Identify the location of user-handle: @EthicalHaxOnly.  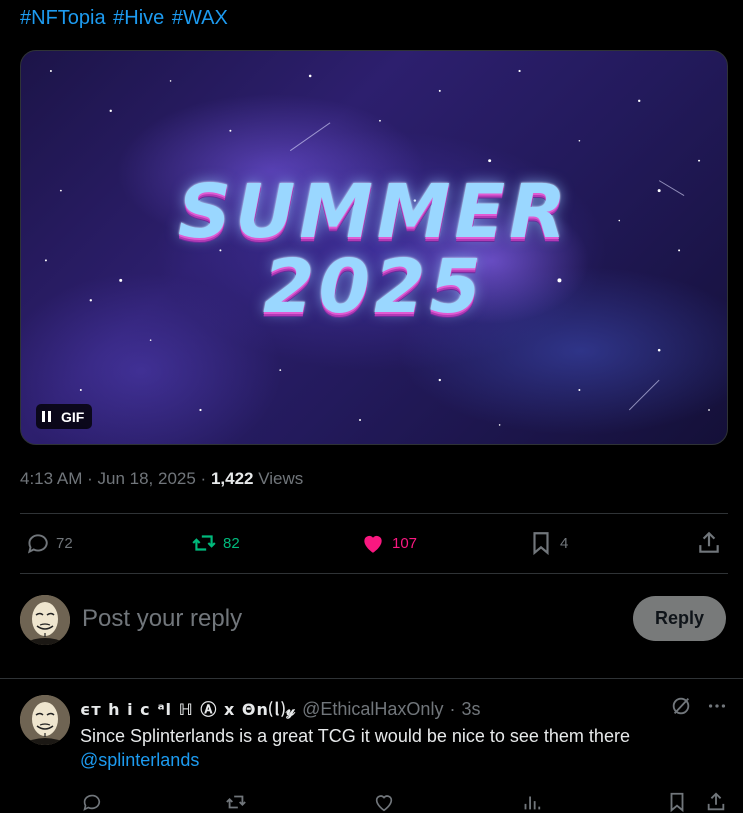
(372, 709).